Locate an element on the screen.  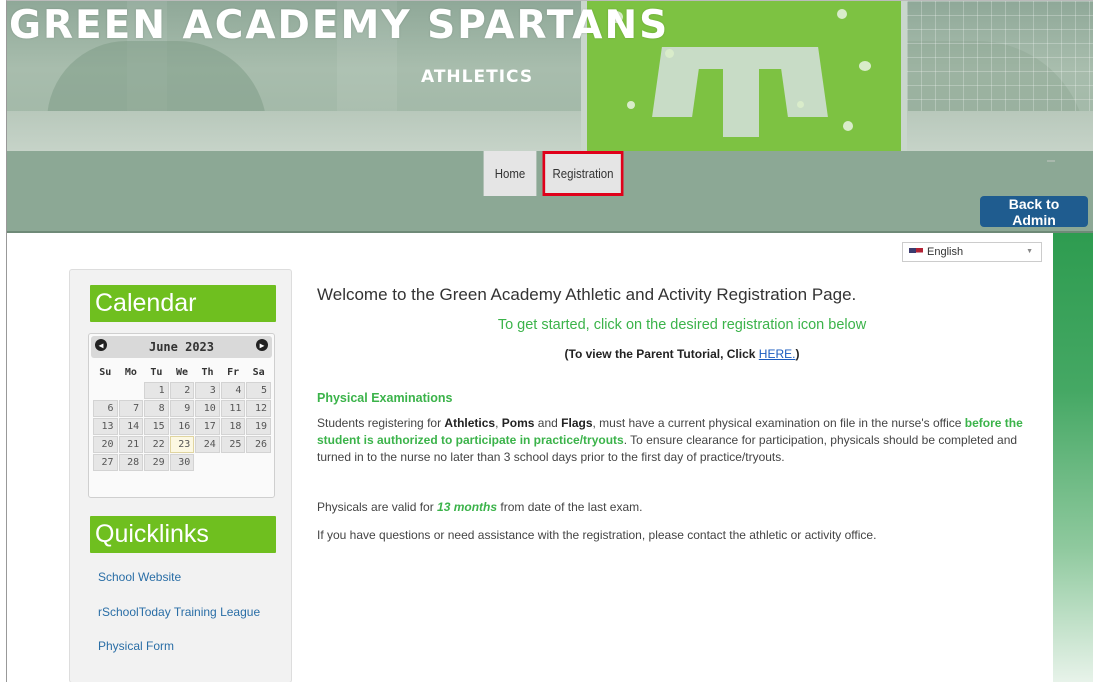
calendar-day: 29 is located at coordinates (156, 462).